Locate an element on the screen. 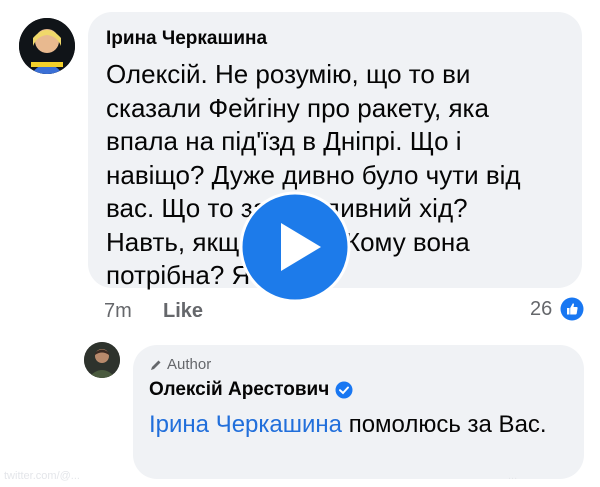 This screenshot has width=600, height=487. reaction-count: 26 is located at coordinates (541, 309).